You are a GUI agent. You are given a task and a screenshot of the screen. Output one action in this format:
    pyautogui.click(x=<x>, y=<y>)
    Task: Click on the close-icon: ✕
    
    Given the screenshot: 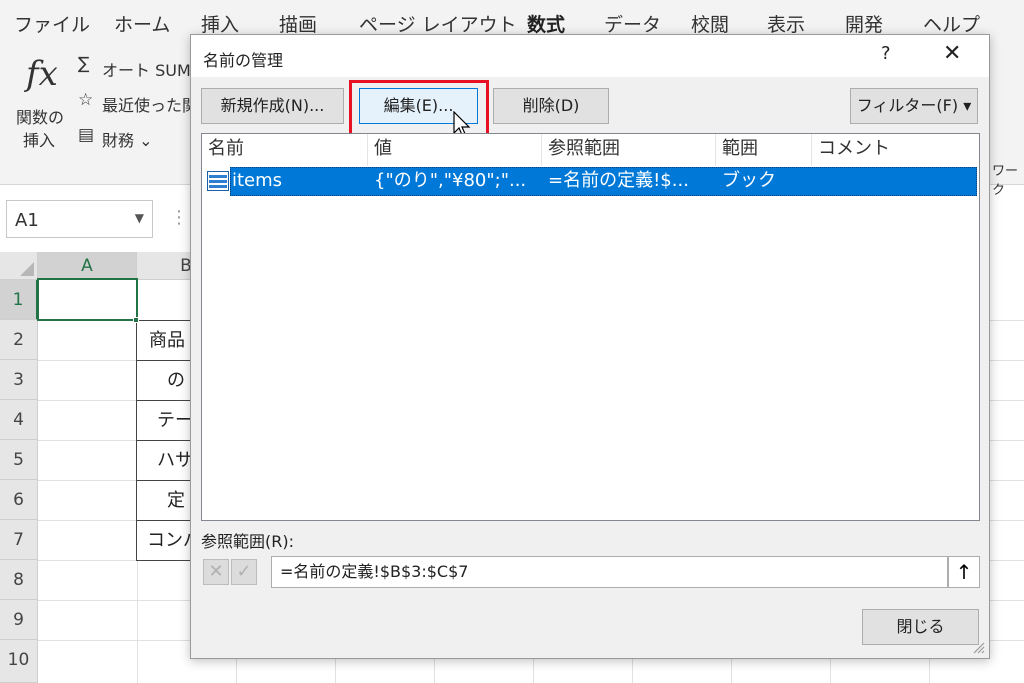 What is the action you would take?
    pyautogui.click(x=952, y=53)
    